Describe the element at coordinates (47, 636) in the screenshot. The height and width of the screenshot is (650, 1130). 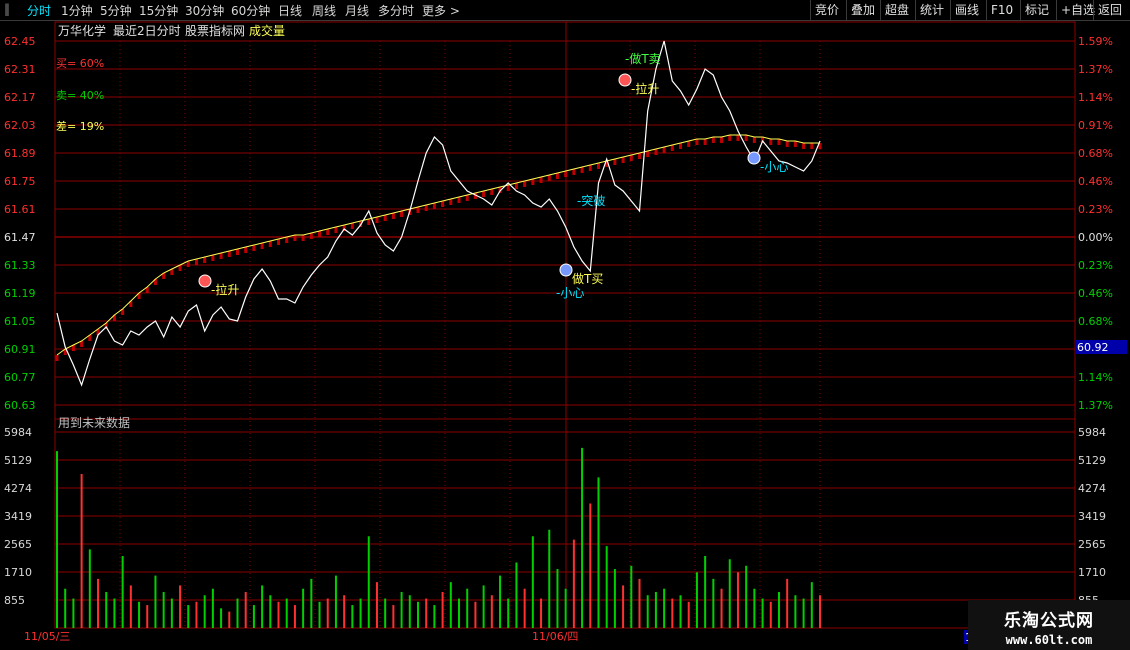
I see `date-label-0: 11/05/三` at that location.